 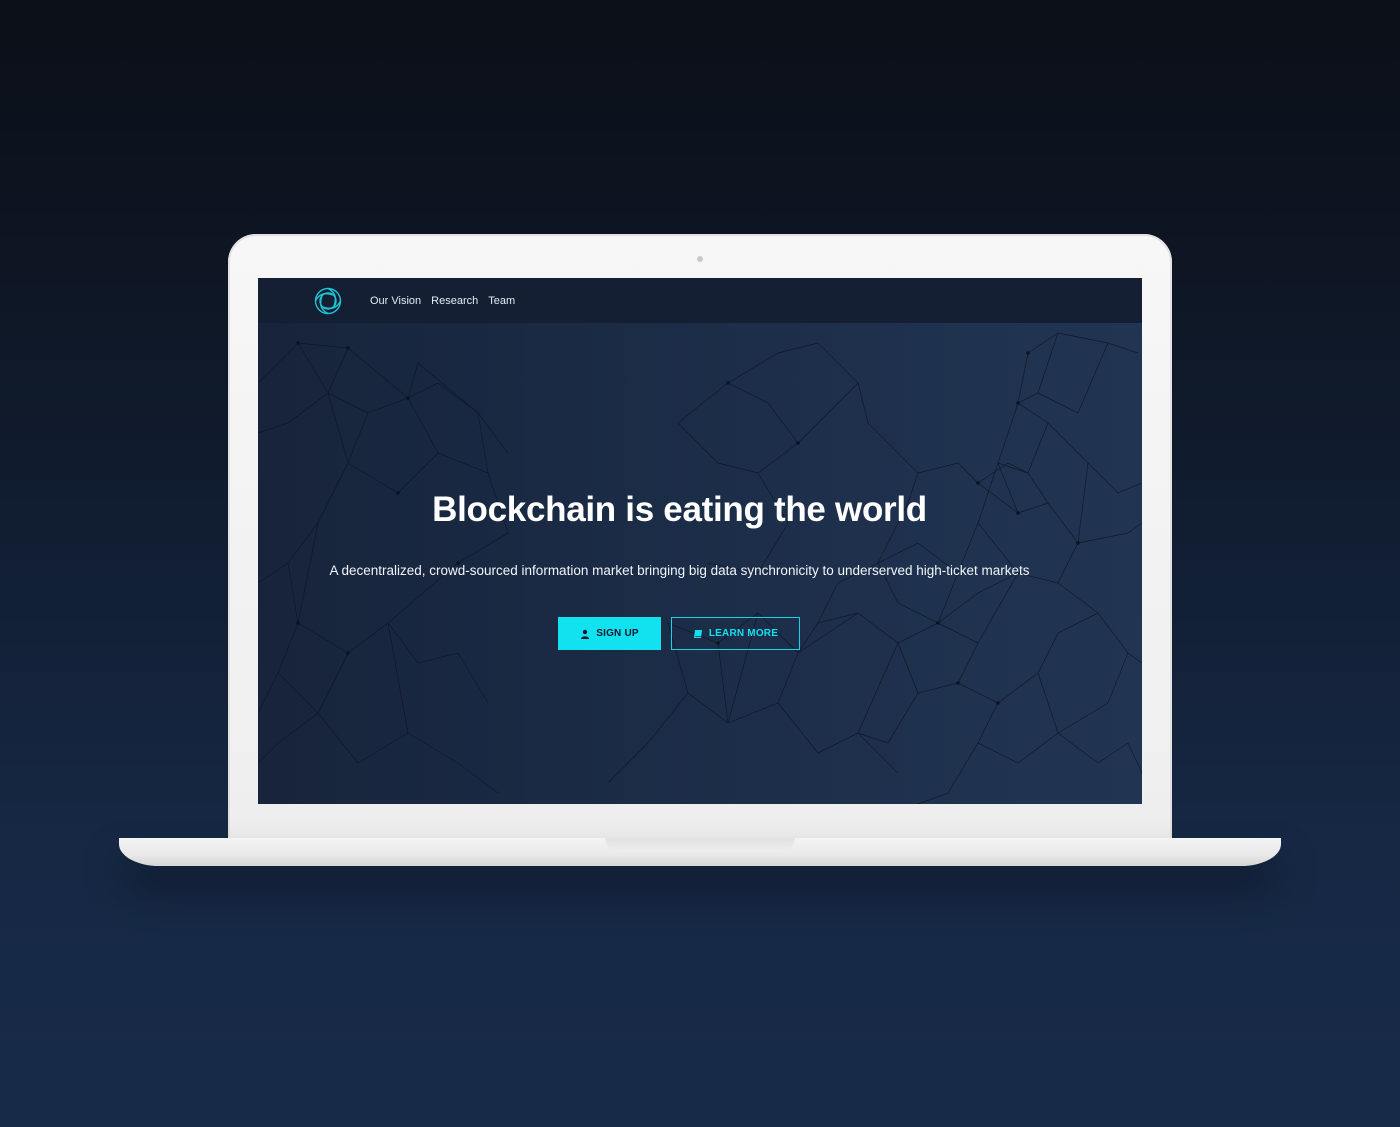 What do you see at coordinates (328, 301) in the screenshot?
I see `ring-logo-icon` at bounding box center [328, 301].